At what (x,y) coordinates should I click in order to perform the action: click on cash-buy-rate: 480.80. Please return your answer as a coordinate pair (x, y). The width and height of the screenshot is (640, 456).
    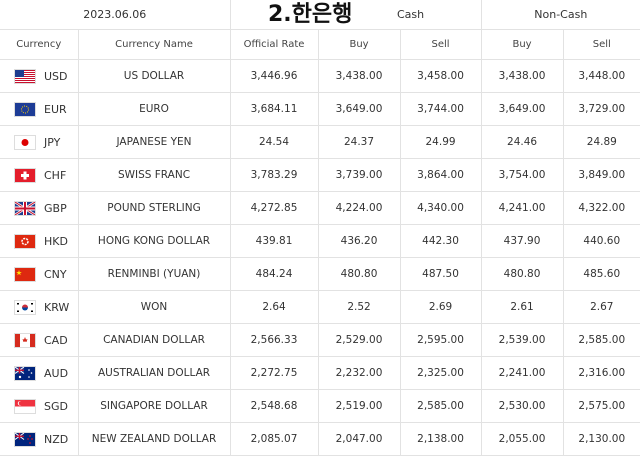
    Looking at the image, I should click on (359, 274).